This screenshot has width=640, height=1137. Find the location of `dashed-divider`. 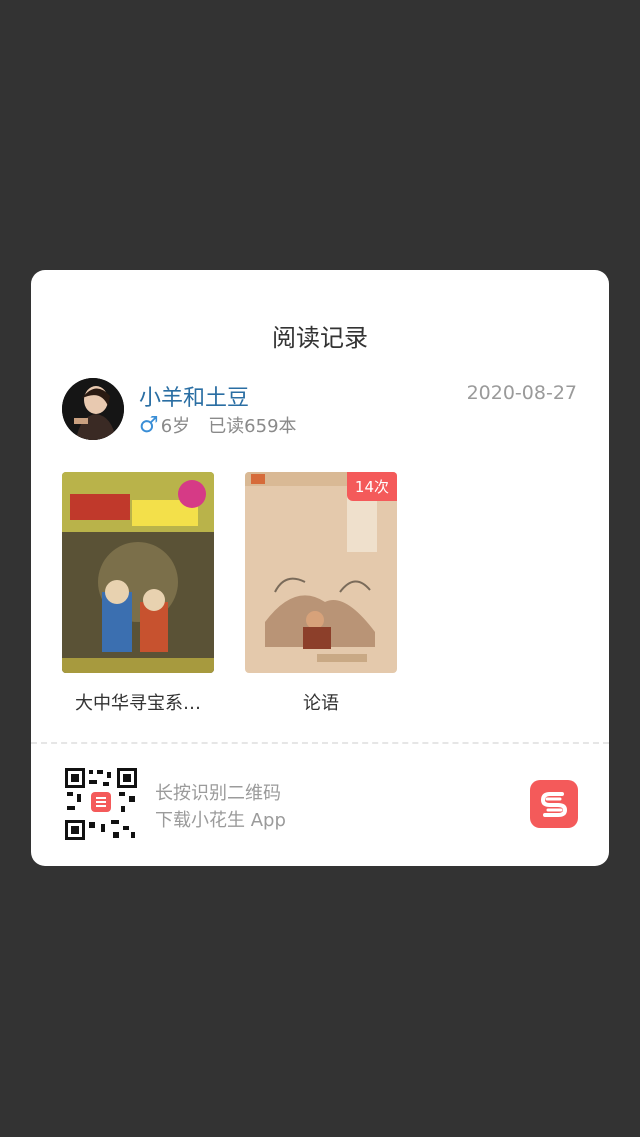

dashed-divider is located at coordinates (320, 743).